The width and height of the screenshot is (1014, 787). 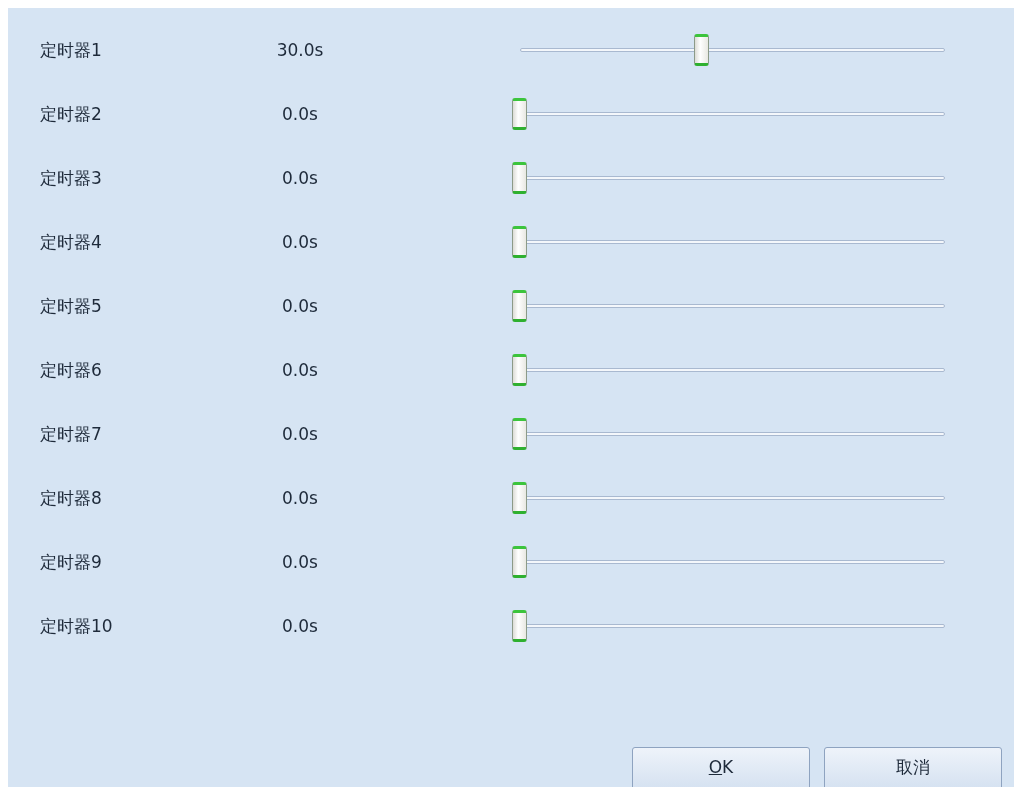 I want to click on cancel-button: 取消, so click(x=913, y=767).